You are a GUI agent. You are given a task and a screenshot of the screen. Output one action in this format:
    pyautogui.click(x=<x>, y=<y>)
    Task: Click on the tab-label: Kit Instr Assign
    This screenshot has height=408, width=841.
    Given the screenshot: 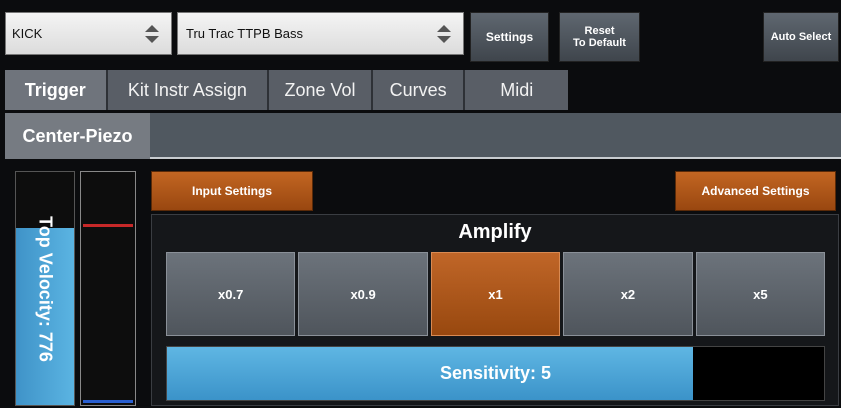 What is the action you would take?
    pyautogui.click(x=187, y=89)
    